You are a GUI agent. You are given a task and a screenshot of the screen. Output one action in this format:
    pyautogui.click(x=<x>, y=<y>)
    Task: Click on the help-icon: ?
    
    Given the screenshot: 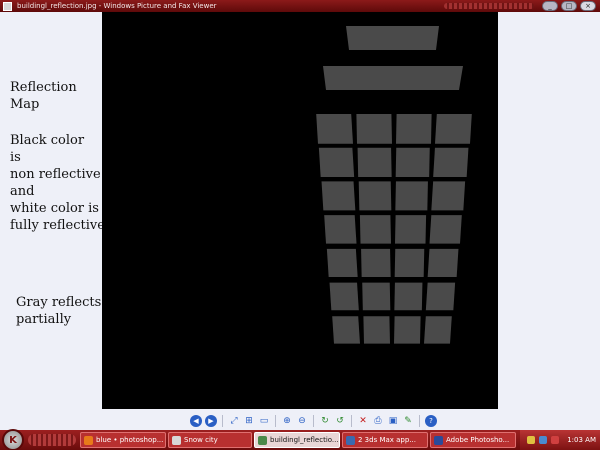 What is the action you would take?
    pyautogui.click(x=431, y=421)
    